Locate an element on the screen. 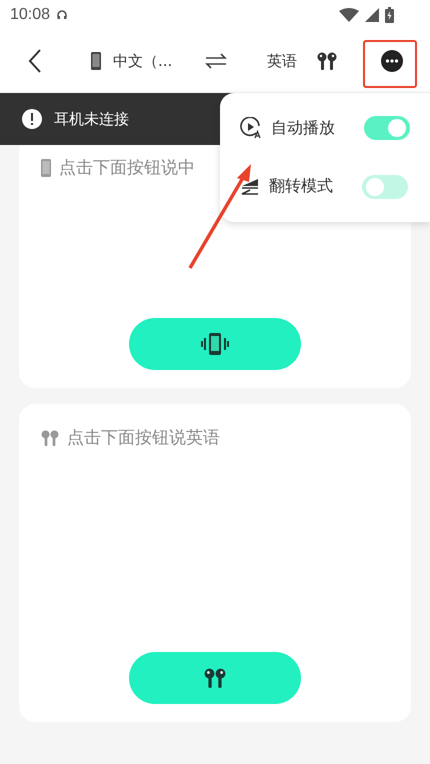  prompt-text: 点击下面按钮说英语 is located at coordinates (143, 438).